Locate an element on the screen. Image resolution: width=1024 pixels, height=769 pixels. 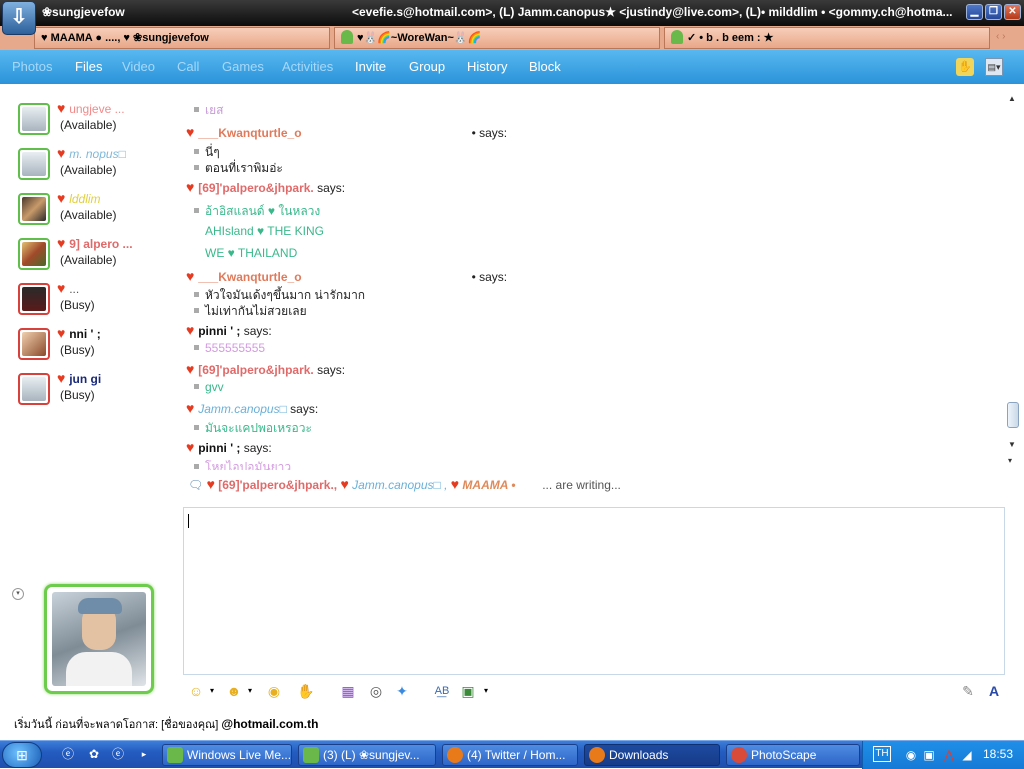
minimize-button: ▁ is located at coordinates (974, 12).